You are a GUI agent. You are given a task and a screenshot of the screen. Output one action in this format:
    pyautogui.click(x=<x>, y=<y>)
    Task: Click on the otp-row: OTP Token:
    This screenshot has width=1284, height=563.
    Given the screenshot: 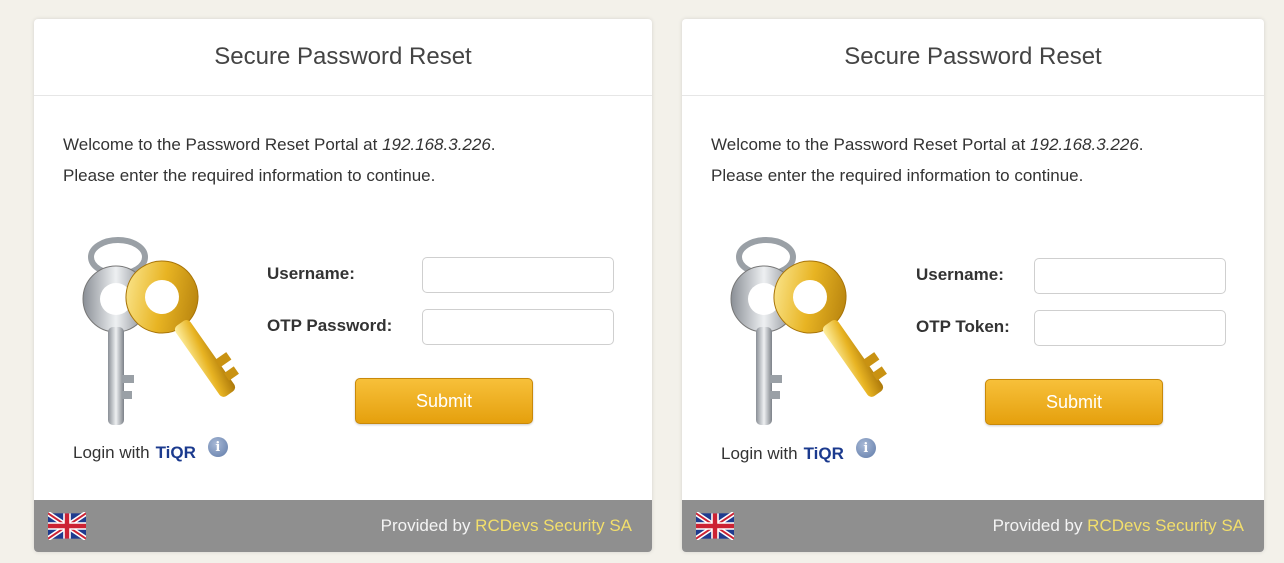 What is the action you would take?
    pyautogui.click(x=963, y=327)
    